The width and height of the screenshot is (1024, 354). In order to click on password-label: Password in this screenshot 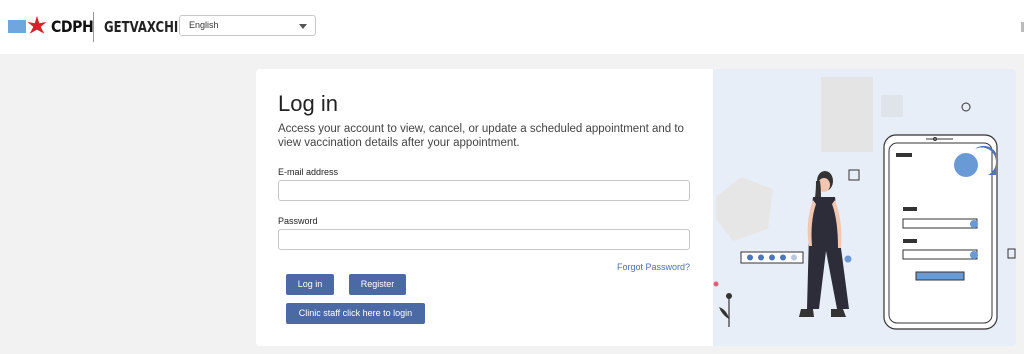, I will do `click(298, 221)`.